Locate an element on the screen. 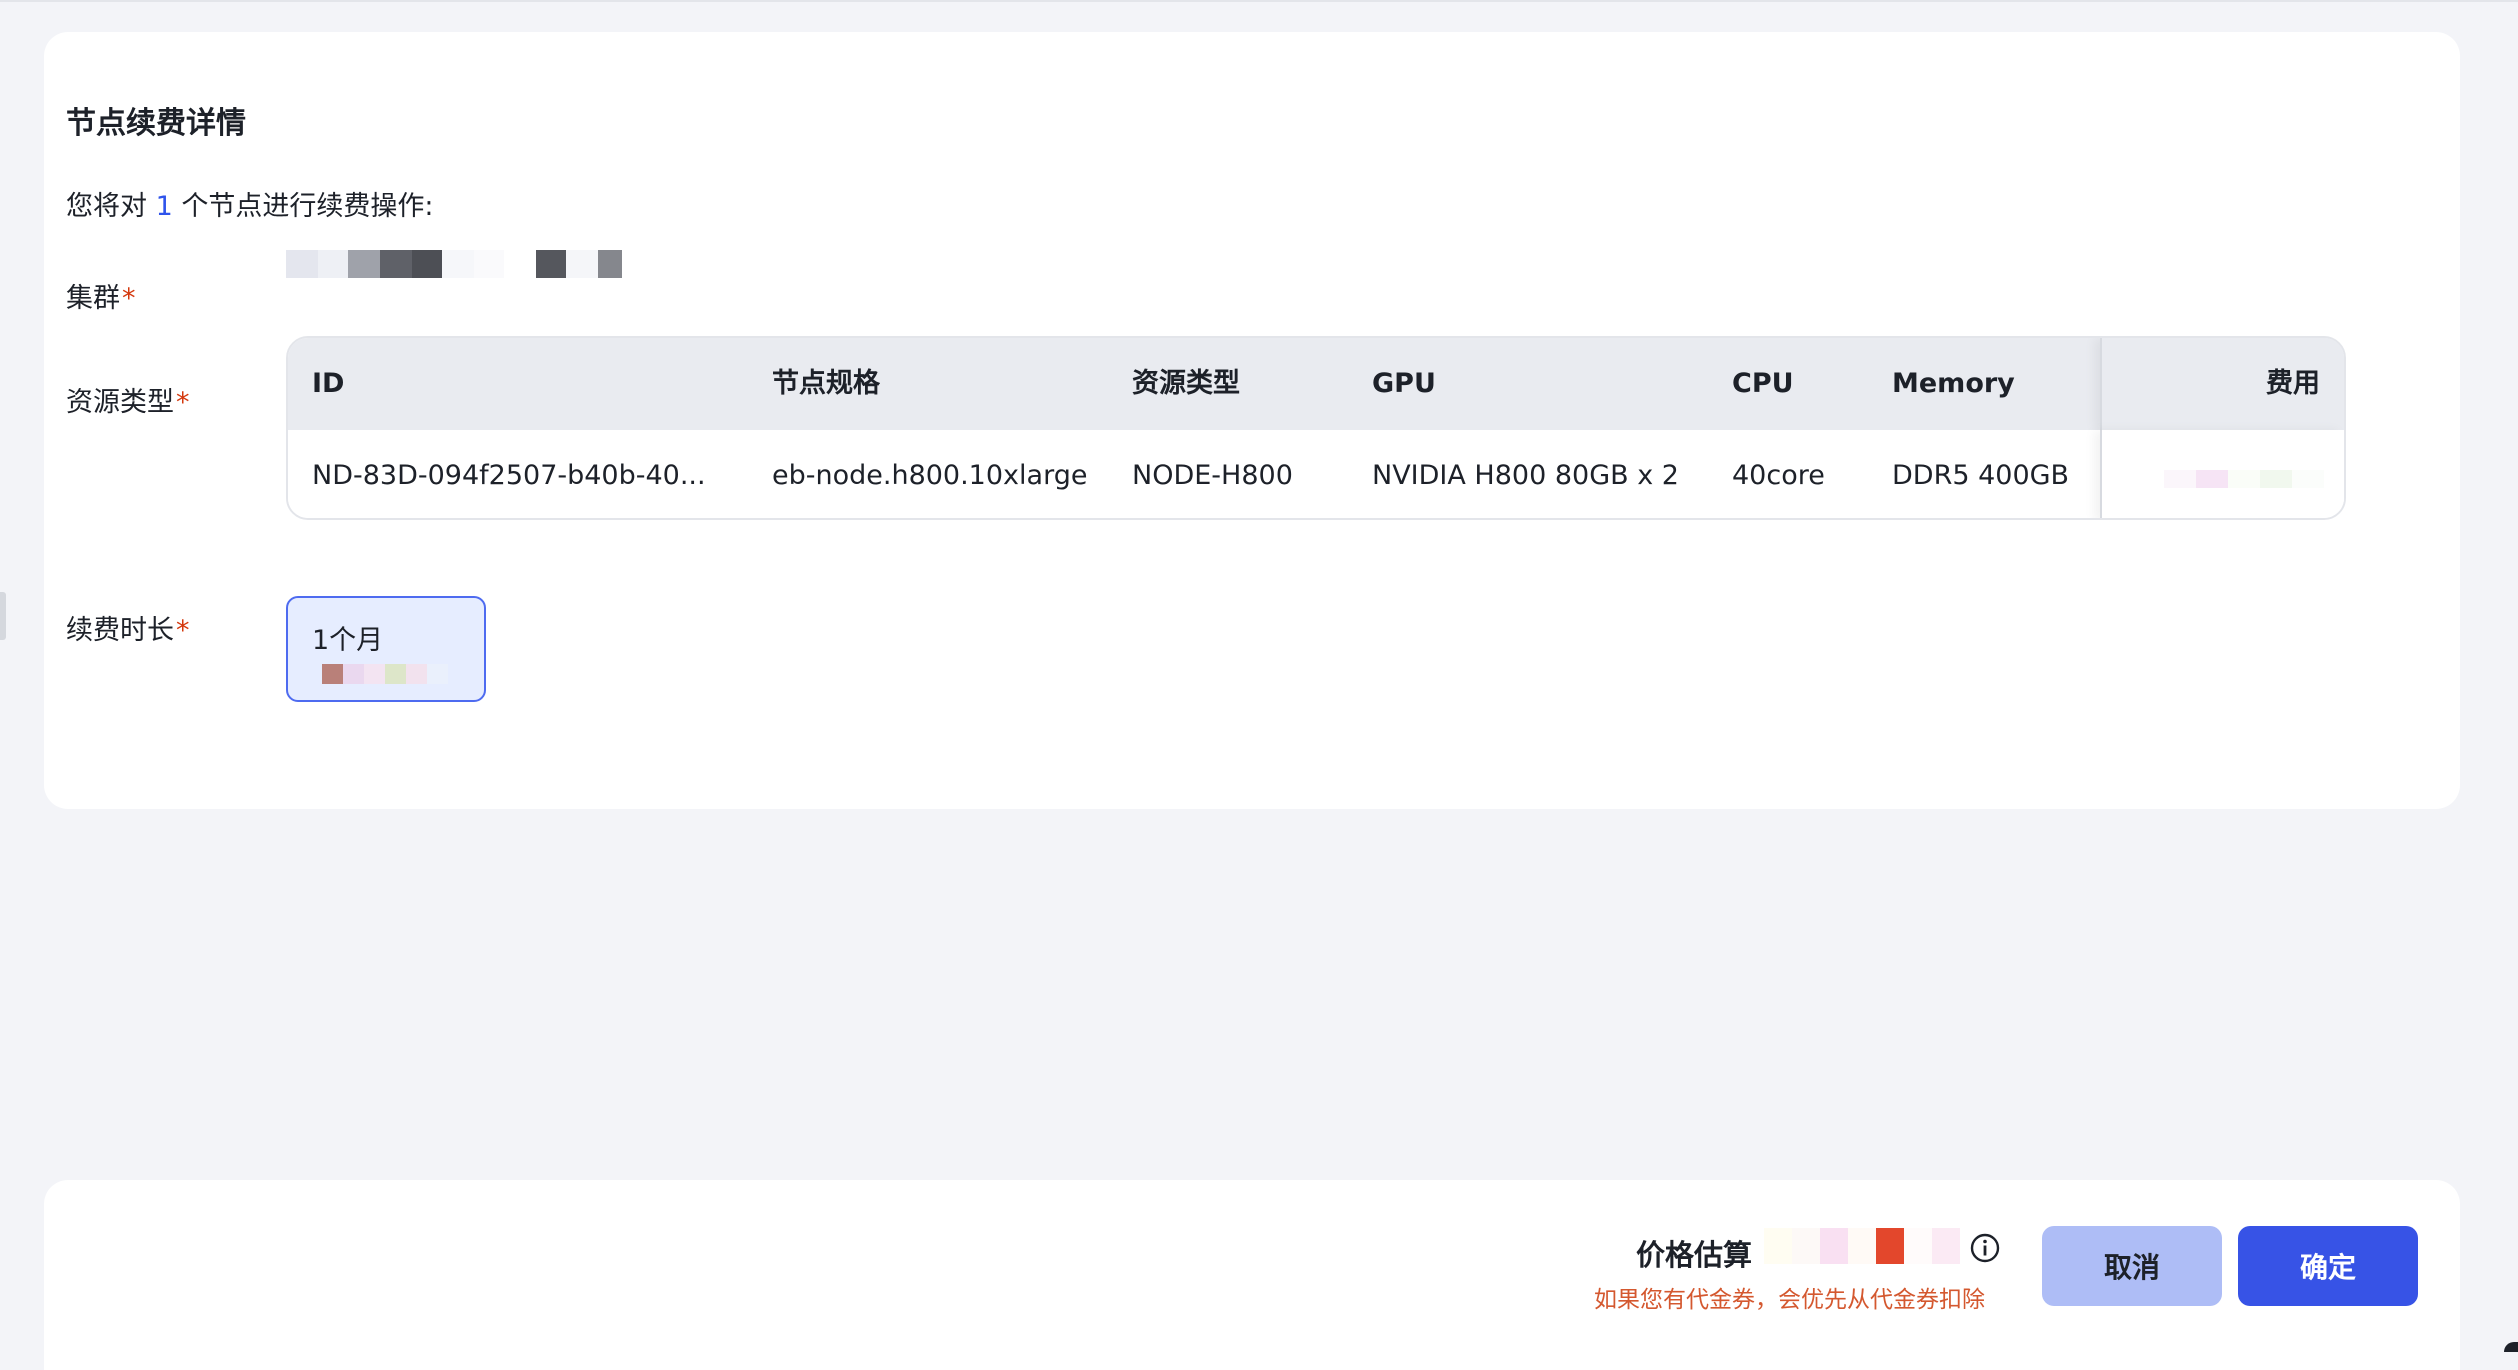 The image size is (2518, 1370). intro-prefix: 您将对 is located at coordinates (106, 206).